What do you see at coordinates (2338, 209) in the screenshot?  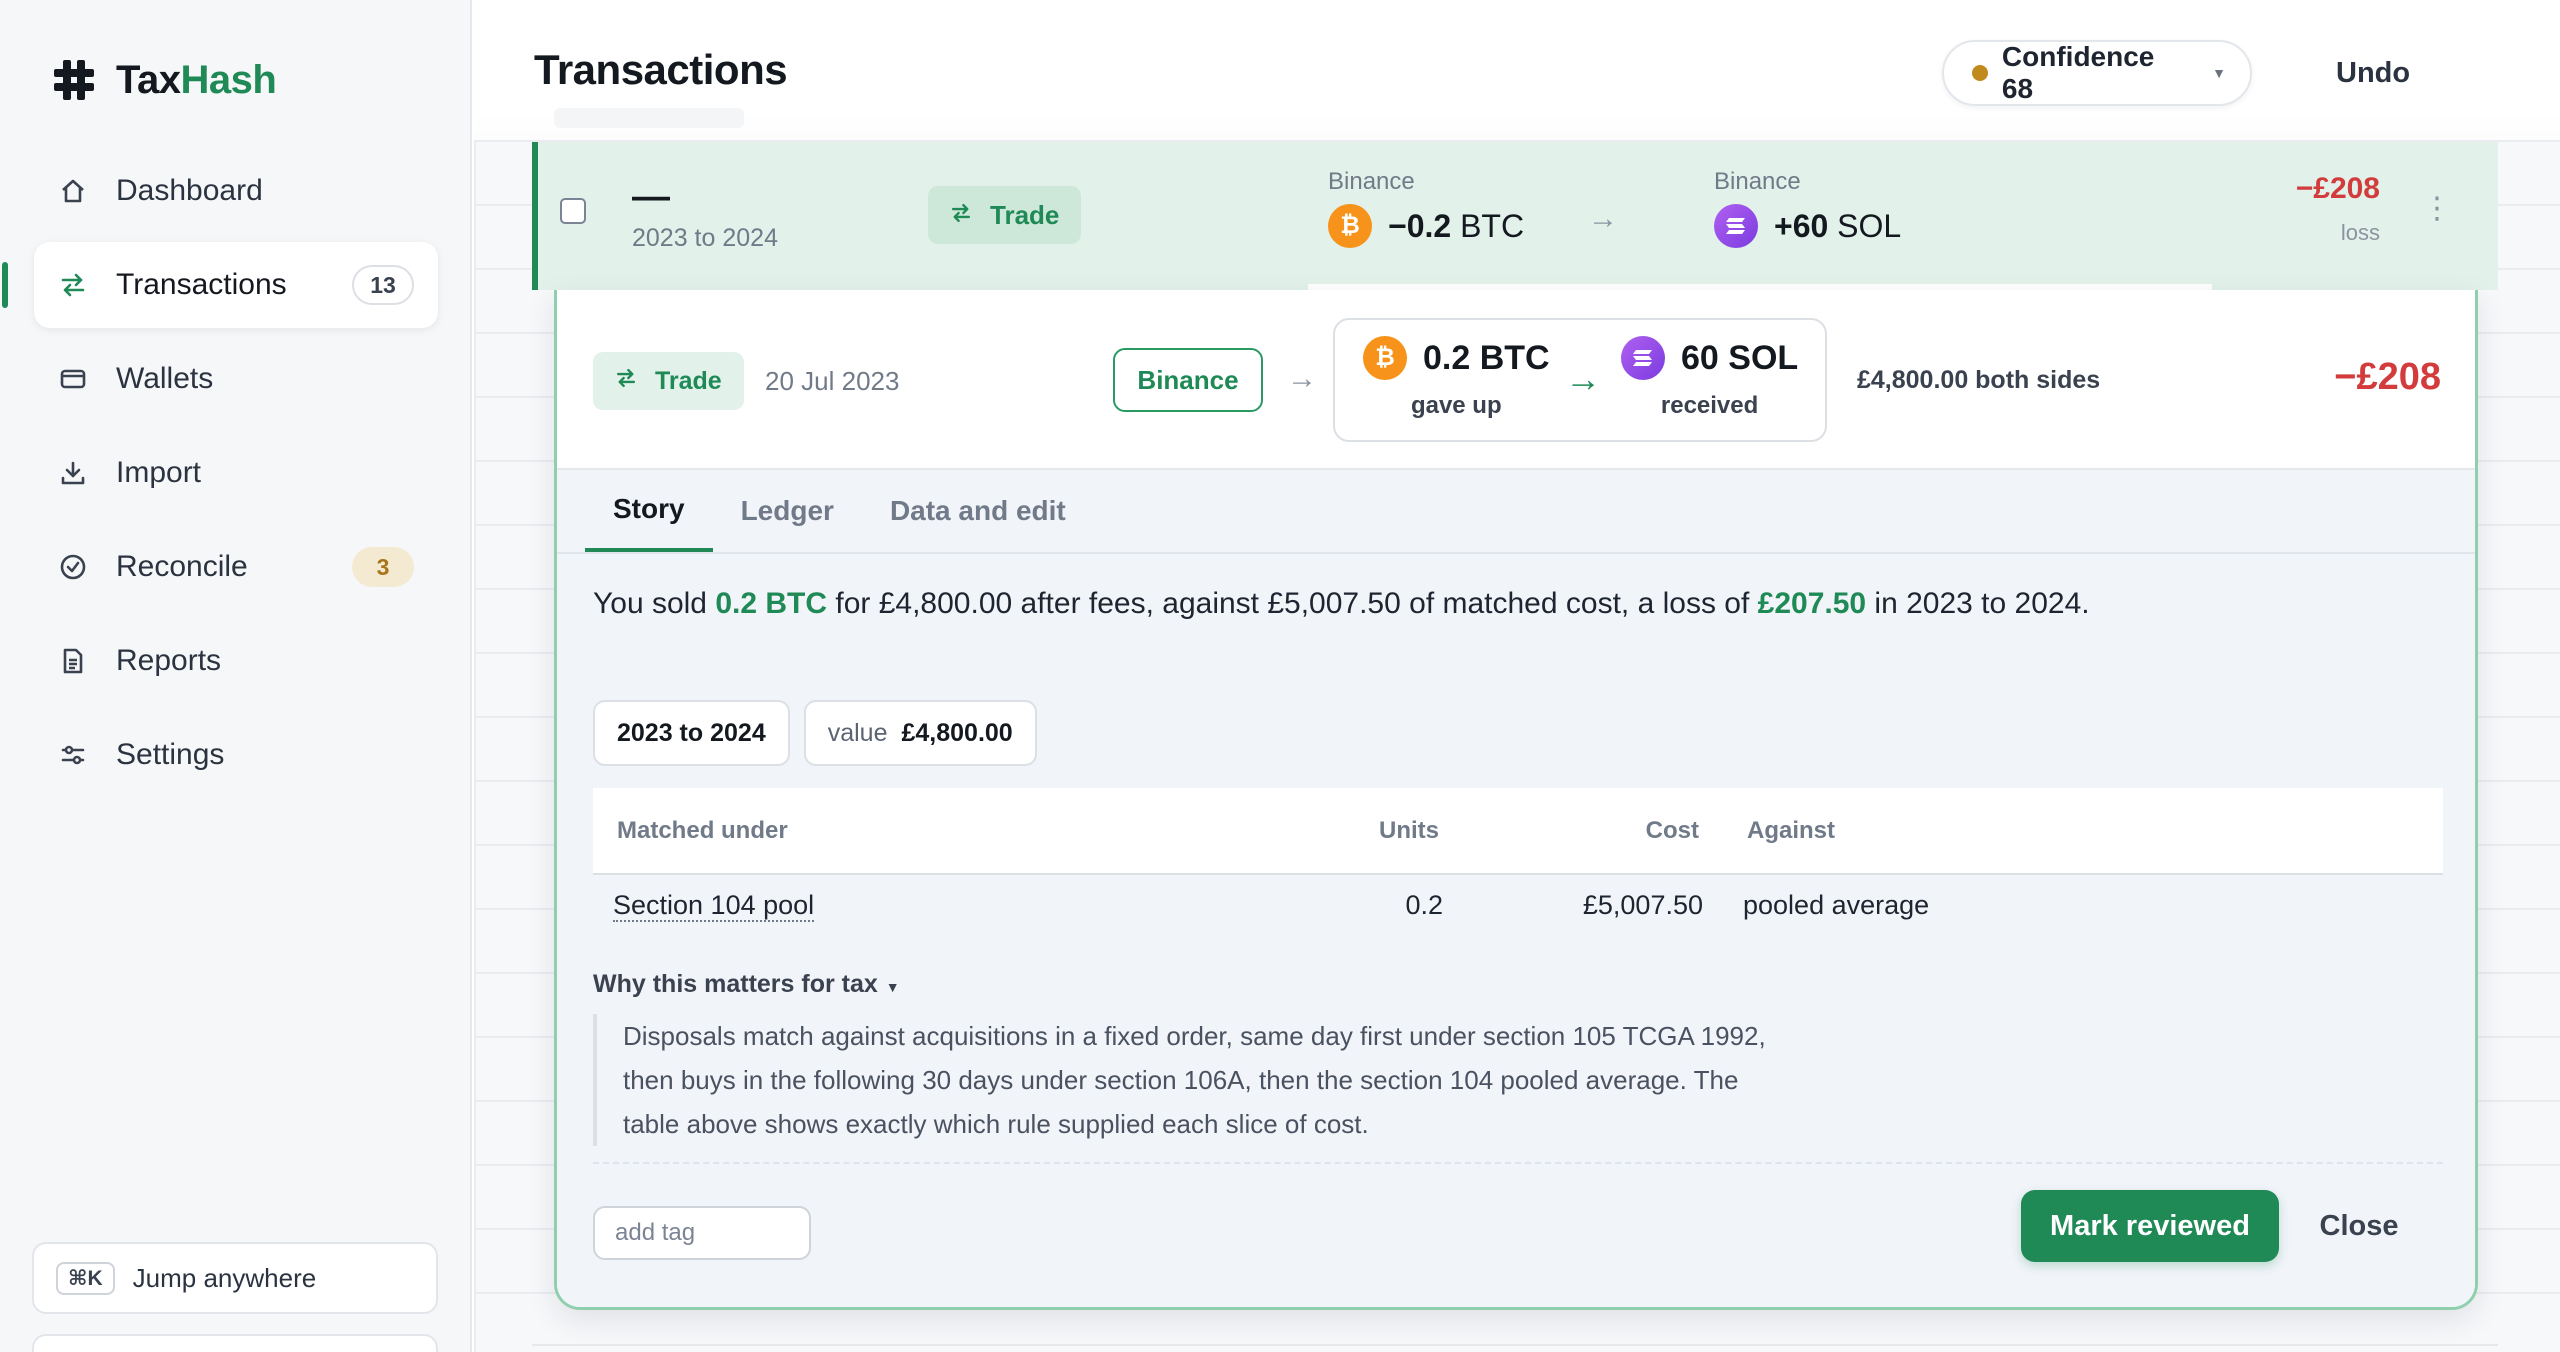 I see `row-amount: −£208 loss` at bounding box center [2338, 209].